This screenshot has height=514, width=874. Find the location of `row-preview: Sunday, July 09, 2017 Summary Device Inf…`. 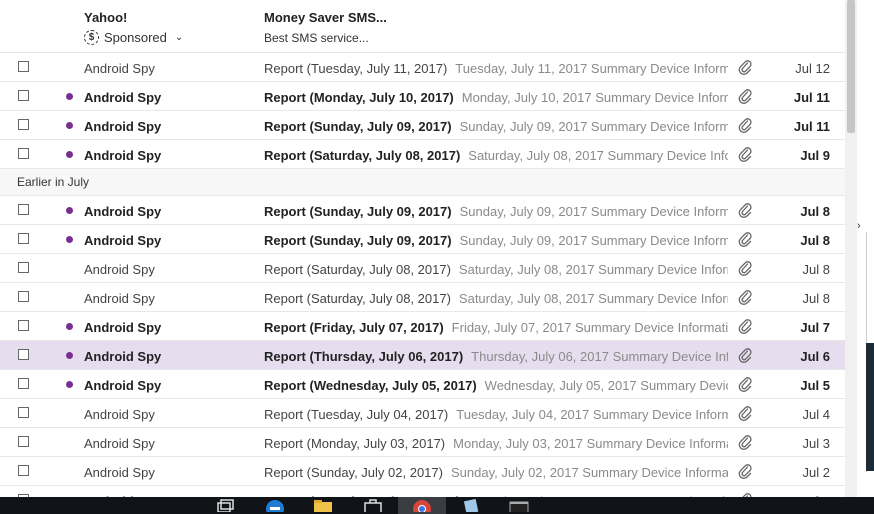

row-preview: Sunday, July 09, 2017 Summary Device Inf… is located at coordinates (593, 126).